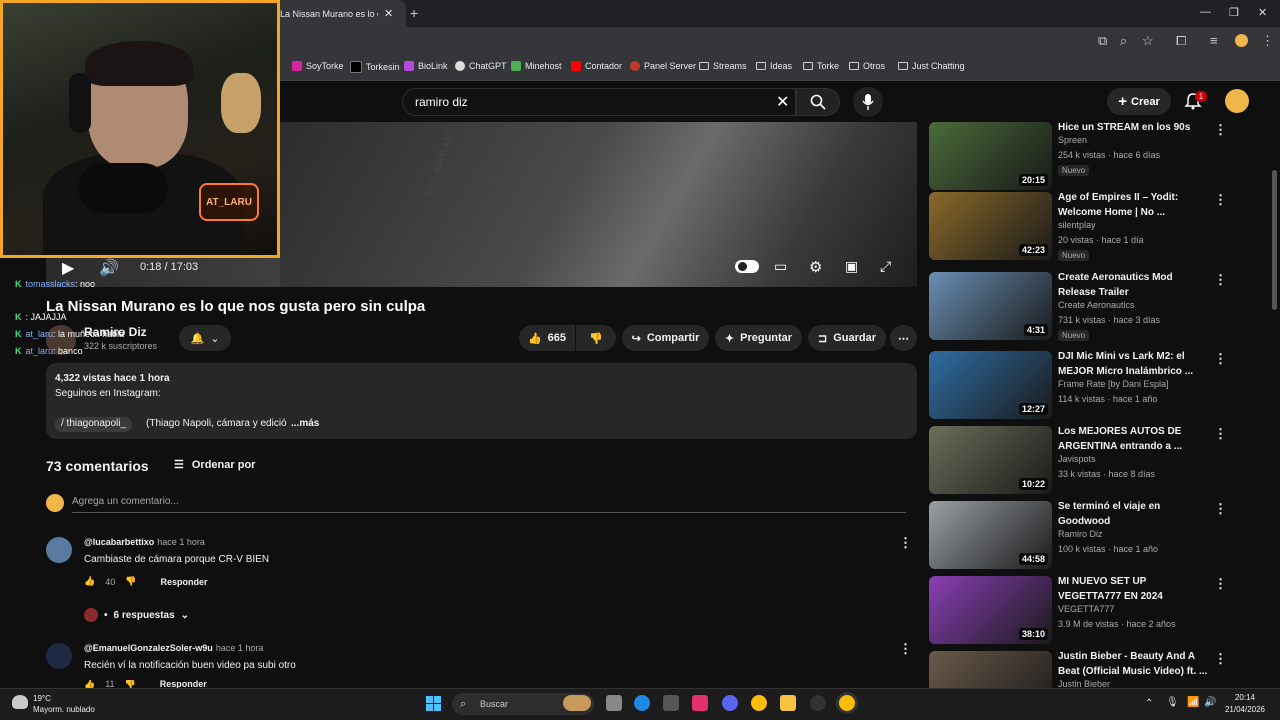  Describe the element at coordinates (868, 102) in the screenshot. I see `voice-search-button` at that location.